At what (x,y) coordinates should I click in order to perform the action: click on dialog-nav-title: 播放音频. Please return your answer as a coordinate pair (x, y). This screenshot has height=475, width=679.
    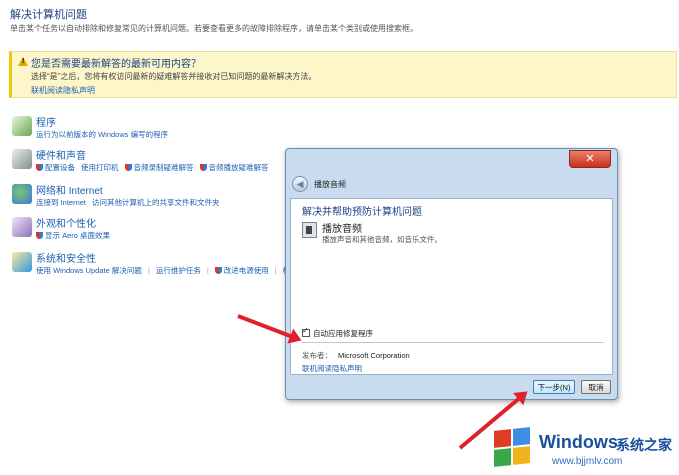
    Looking at the image, I should click on (330, 184).